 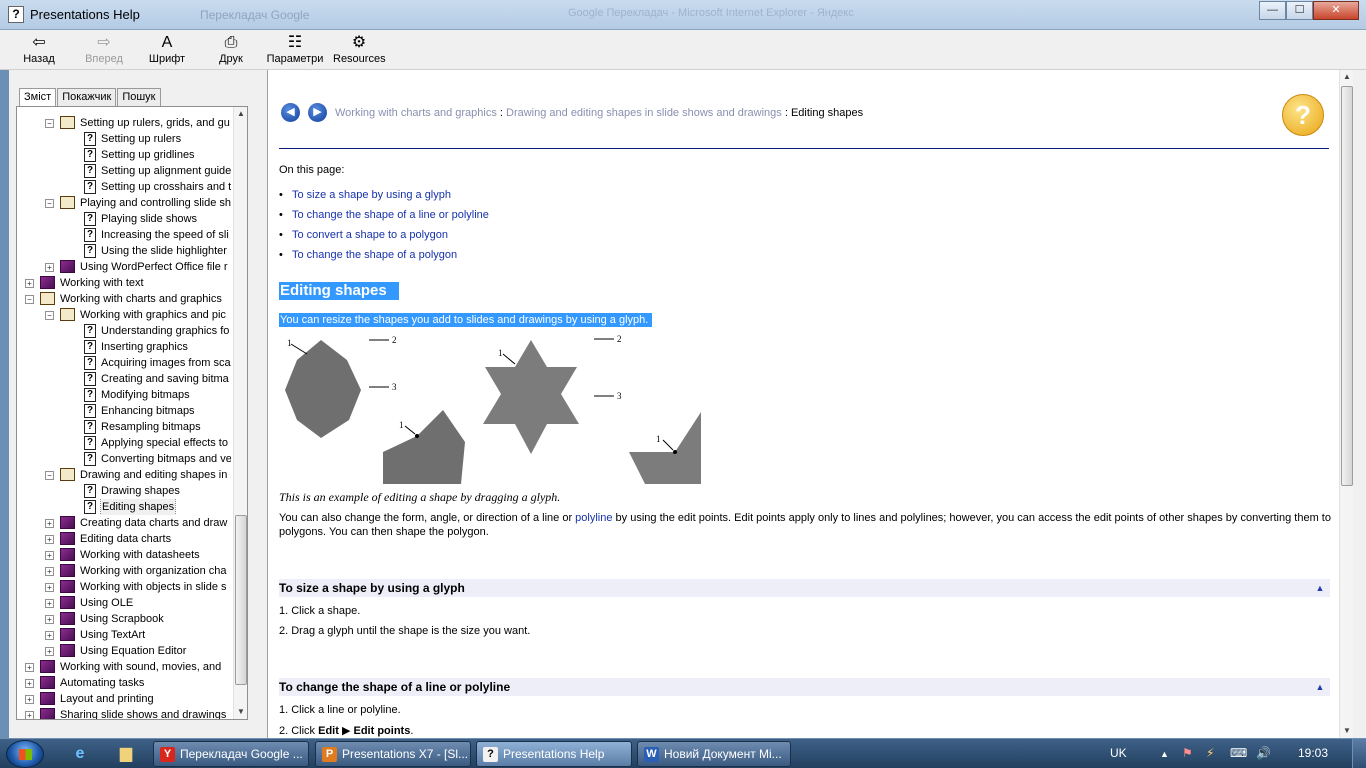 What do you see at coordinates (124, 459) in the screenshot?
I see `tree-item: ? Converting bitmaps and ve` at bounding box center [124, 459].